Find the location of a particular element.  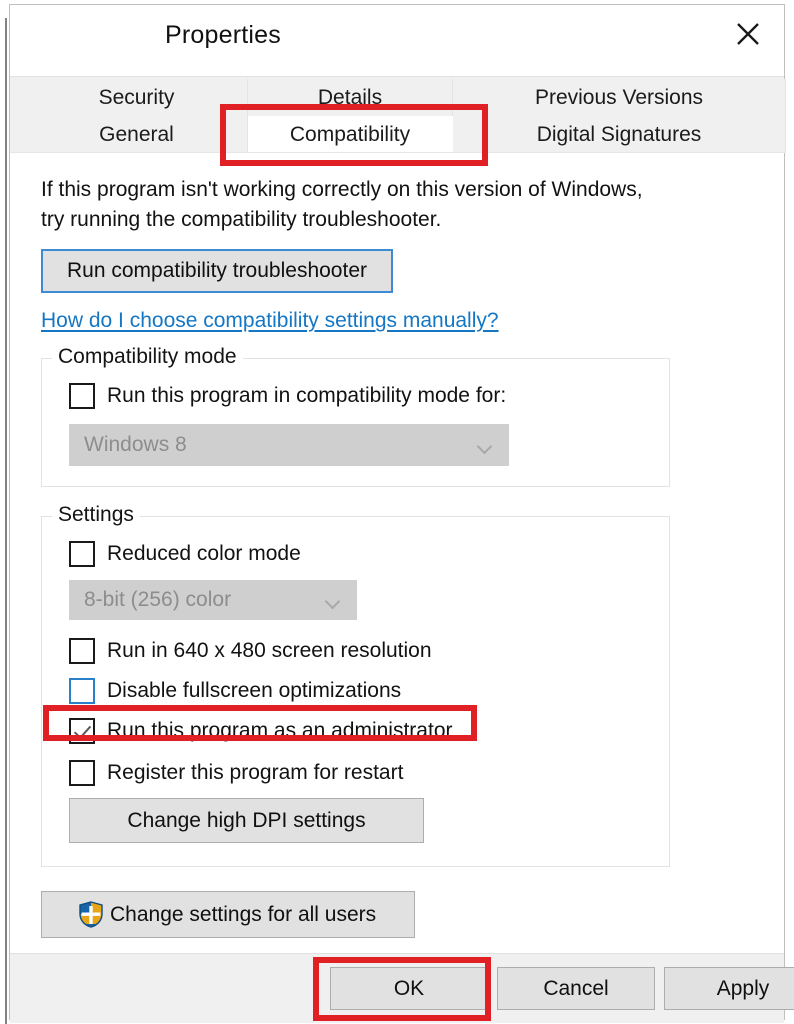

register-for-restart-label: Register this program for restart is located at coordinates (255, 772).